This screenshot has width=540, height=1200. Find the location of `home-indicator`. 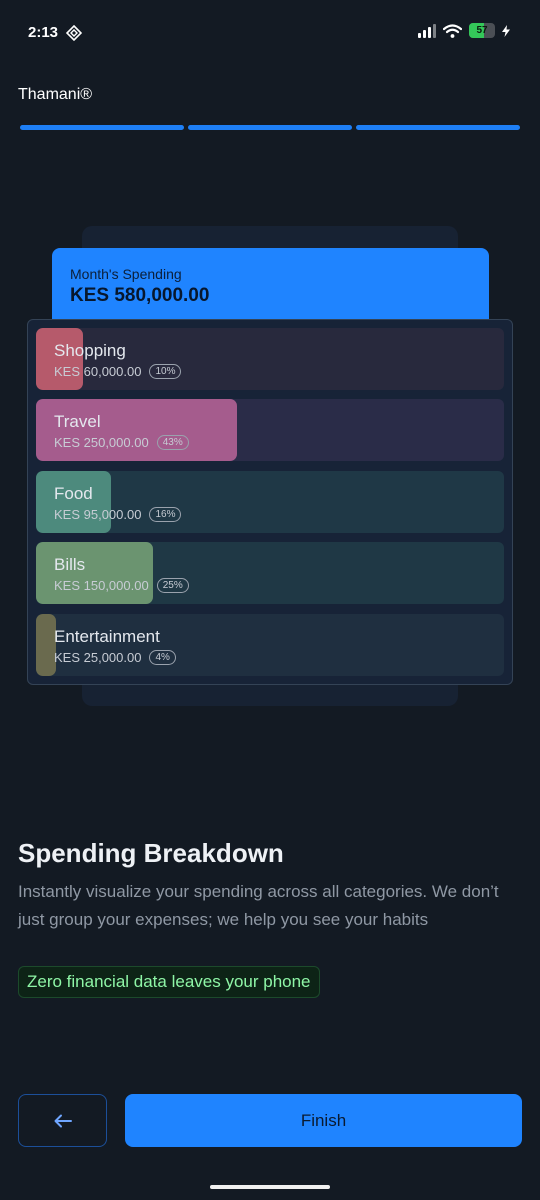

home-indicator is located at coordinates (270, 1187).